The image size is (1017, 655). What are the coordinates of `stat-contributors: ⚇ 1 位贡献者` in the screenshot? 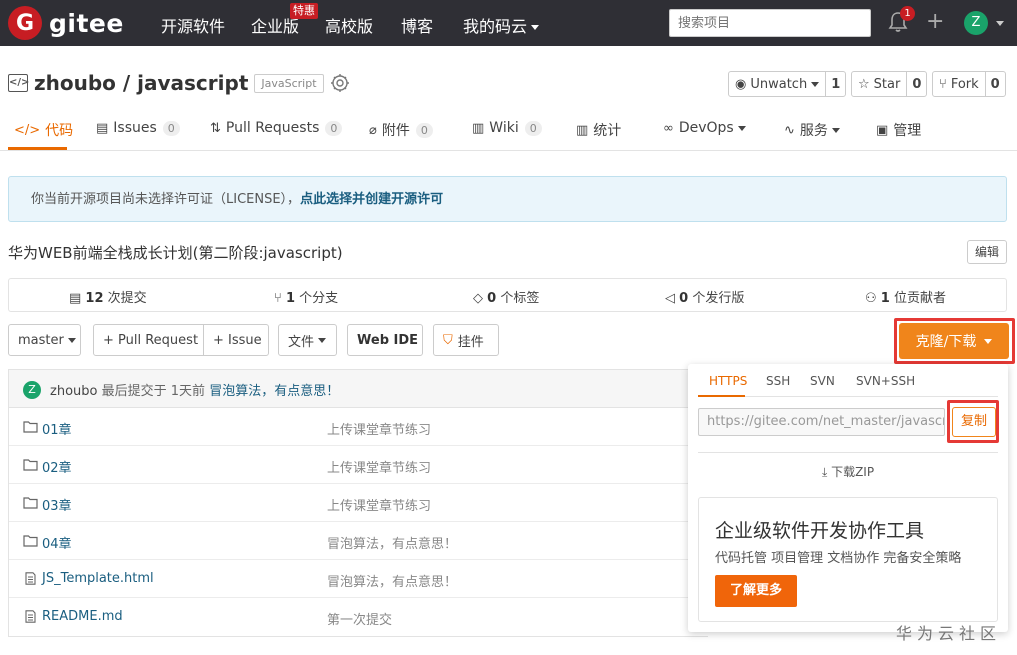 It's located at (905, 296).